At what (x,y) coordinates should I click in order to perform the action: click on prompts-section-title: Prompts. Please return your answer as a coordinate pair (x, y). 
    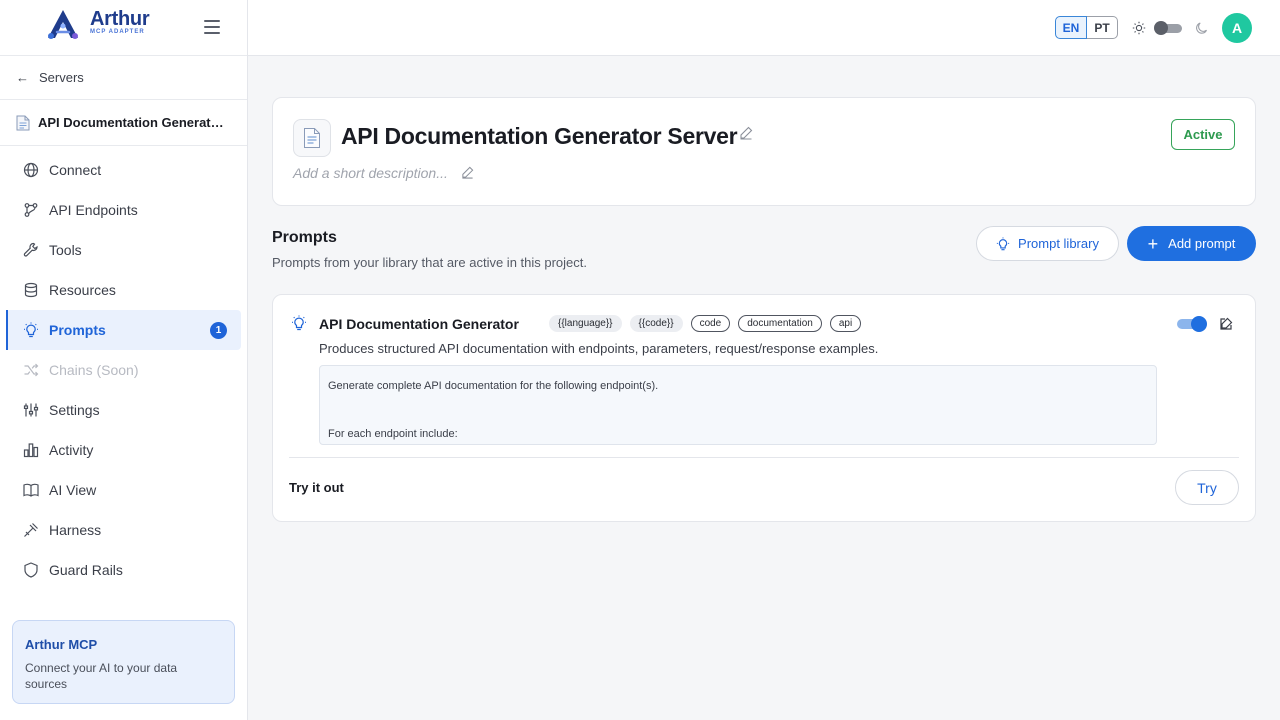
    Looking at the image, I should click on (304, 237).